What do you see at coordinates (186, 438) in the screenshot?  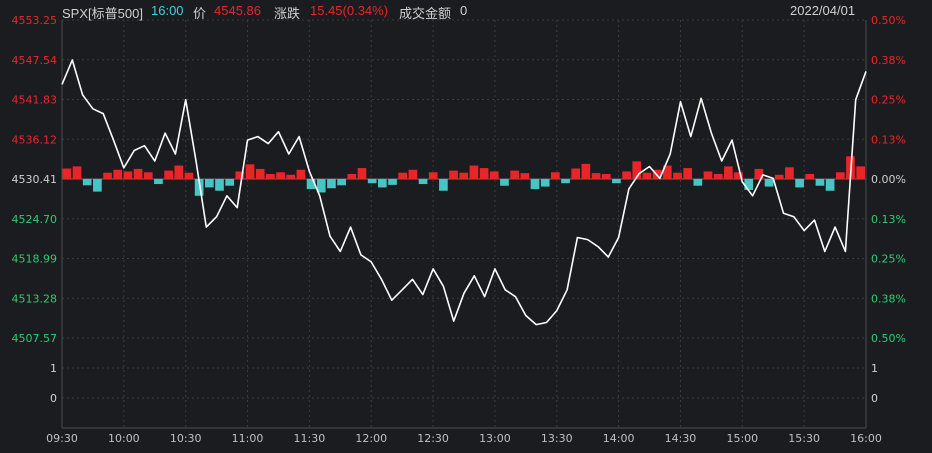 I see `x-tick-label: 10:30` at bounding box center [186, 438].